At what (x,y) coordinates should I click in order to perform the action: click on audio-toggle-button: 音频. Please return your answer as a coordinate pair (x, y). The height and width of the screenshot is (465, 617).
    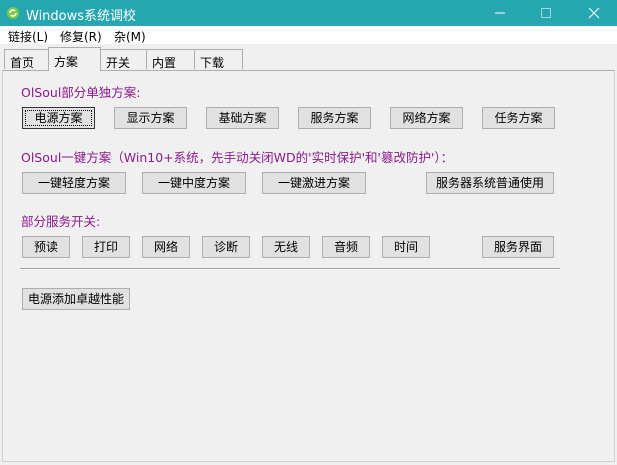
    Looking at the image, I should click on (346, 247).